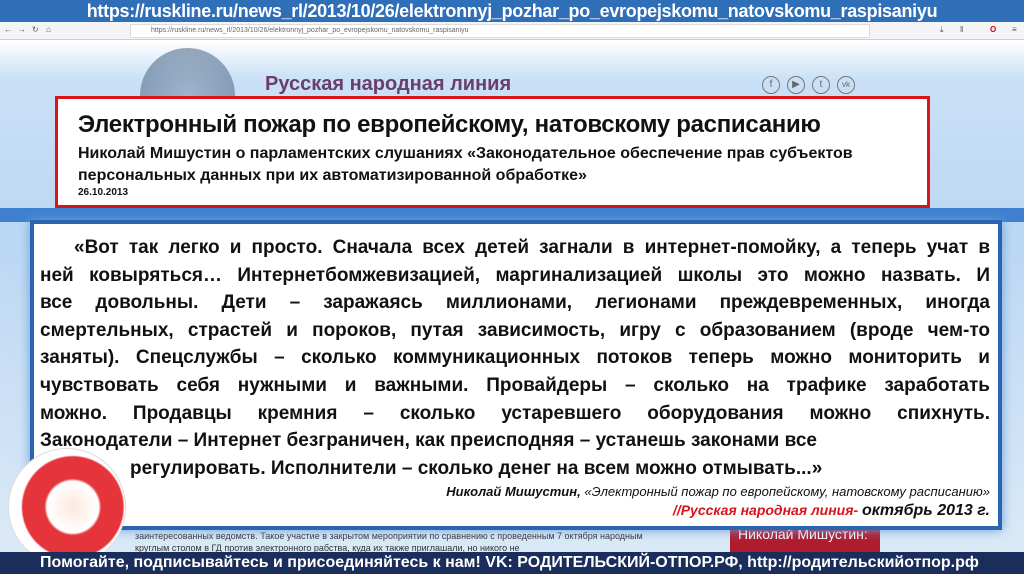 The width and height of the screenshot is (1024, 574). Describe the element at coordinates (48, 29) in the screenshot. I see `home-icon: ⌂` at that location.